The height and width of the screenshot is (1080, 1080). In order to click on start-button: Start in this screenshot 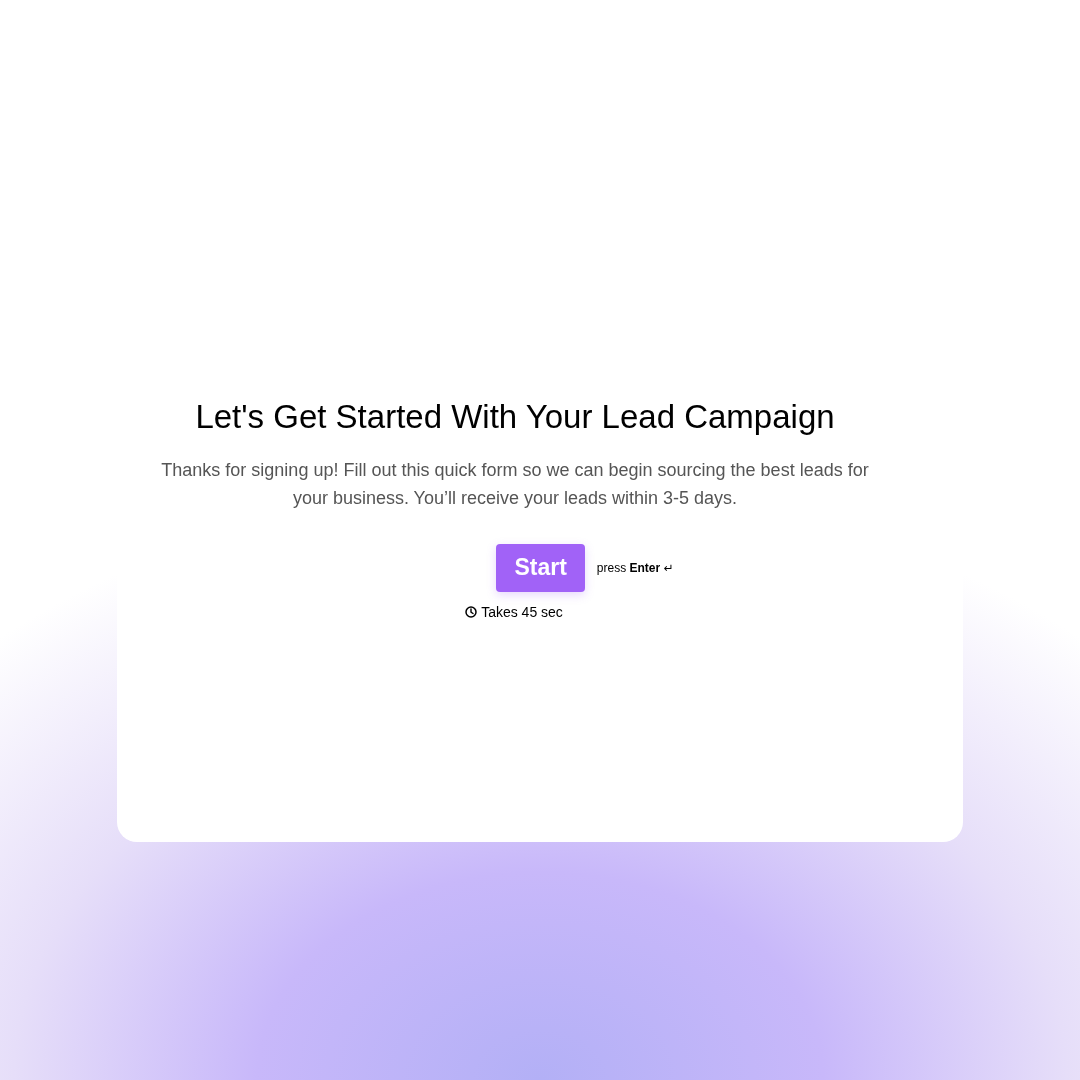, I will do `click(540, 567)`.